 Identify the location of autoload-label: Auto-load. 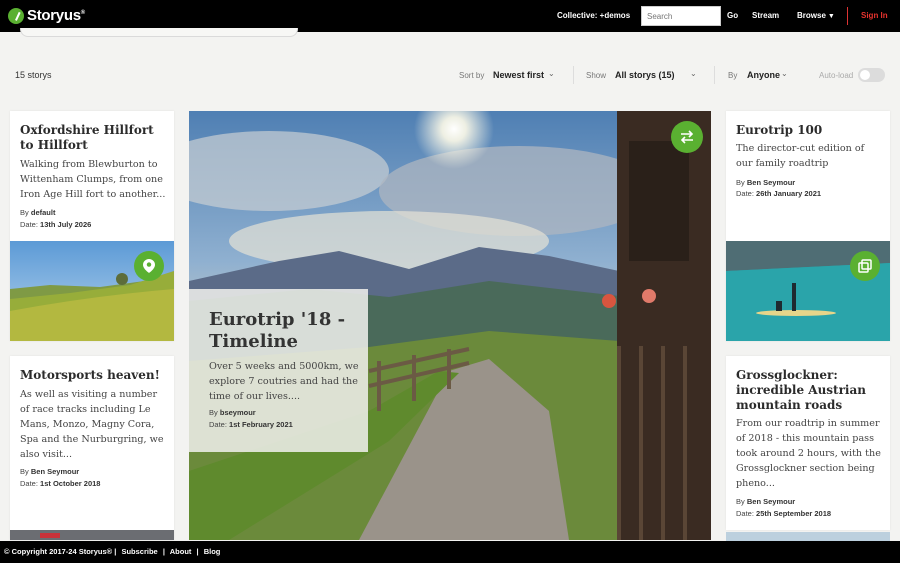
(836, 75).